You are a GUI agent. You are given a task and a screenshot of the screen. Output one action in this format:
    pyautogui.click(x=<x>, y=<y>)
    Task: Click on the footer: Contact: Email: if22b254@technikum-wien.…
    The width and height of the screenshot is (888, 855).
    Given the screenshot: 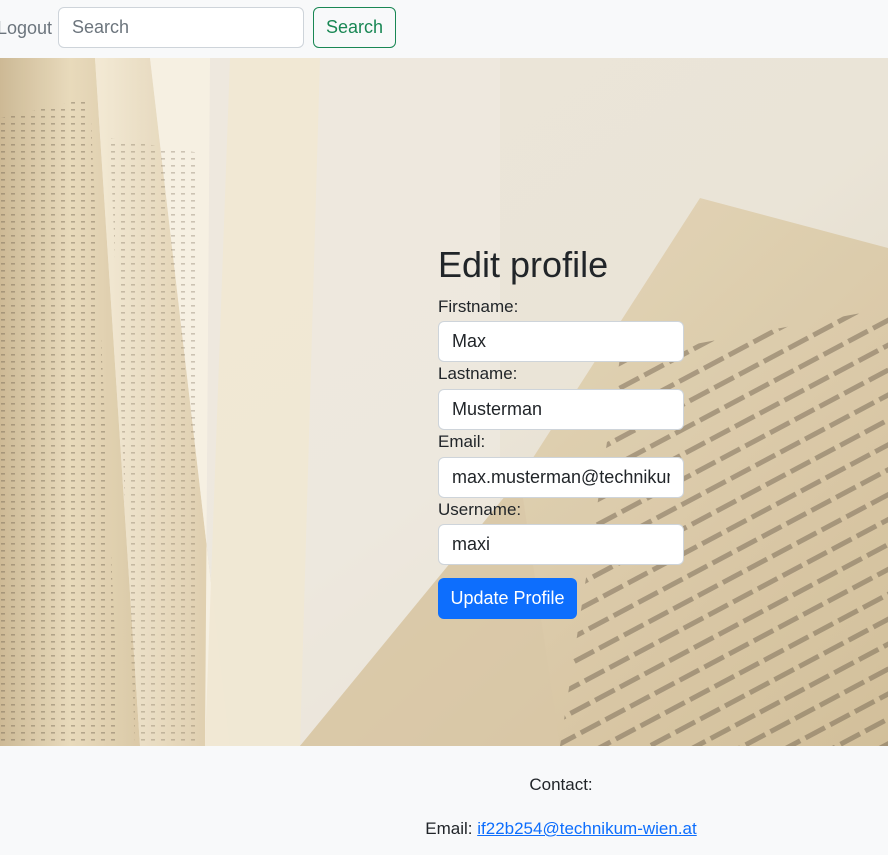 What is the action you would take?
    pyautogui.click(x=444, y=800)
    